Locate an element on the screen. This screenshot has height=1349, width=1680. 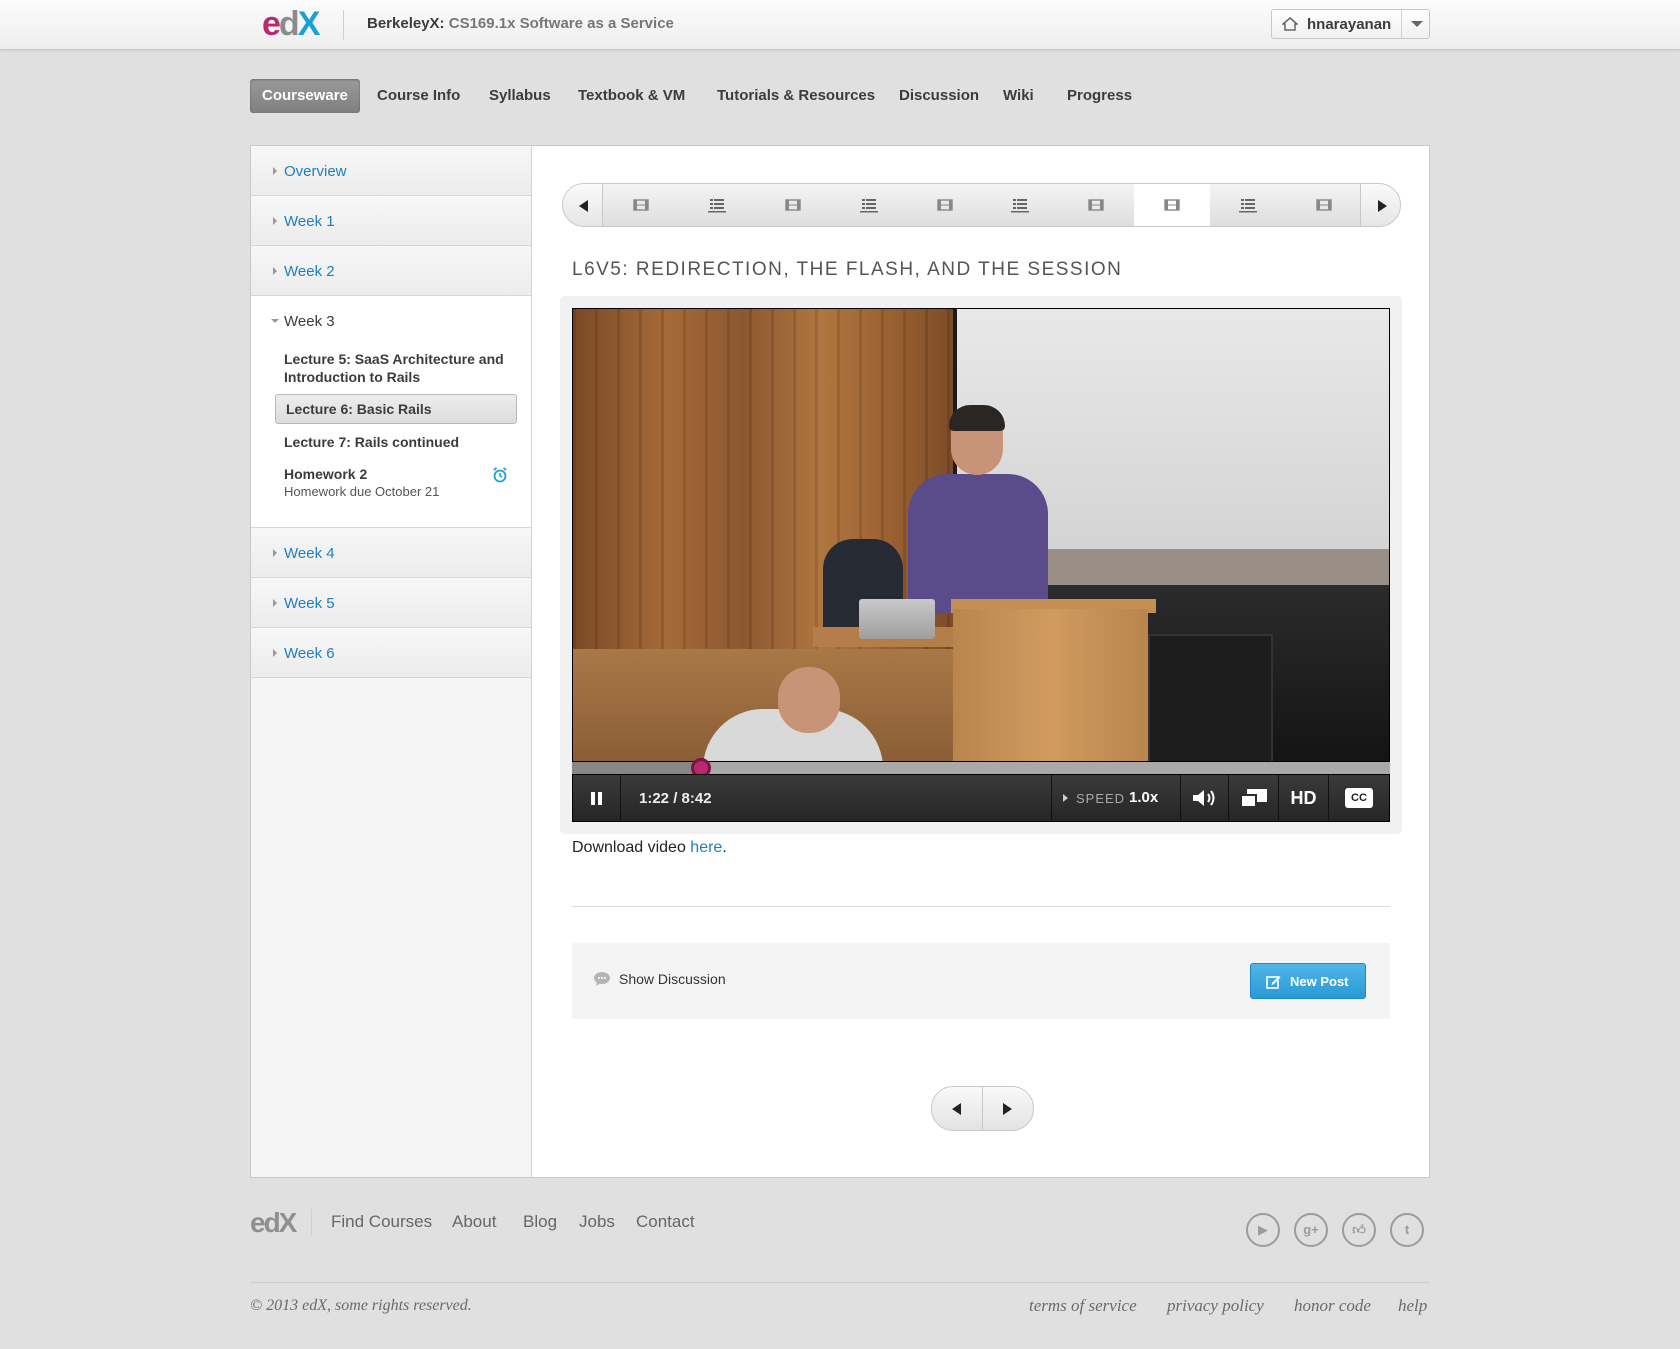
footer-link-honor-code: honor code is located at coordinates (1332, 1306).